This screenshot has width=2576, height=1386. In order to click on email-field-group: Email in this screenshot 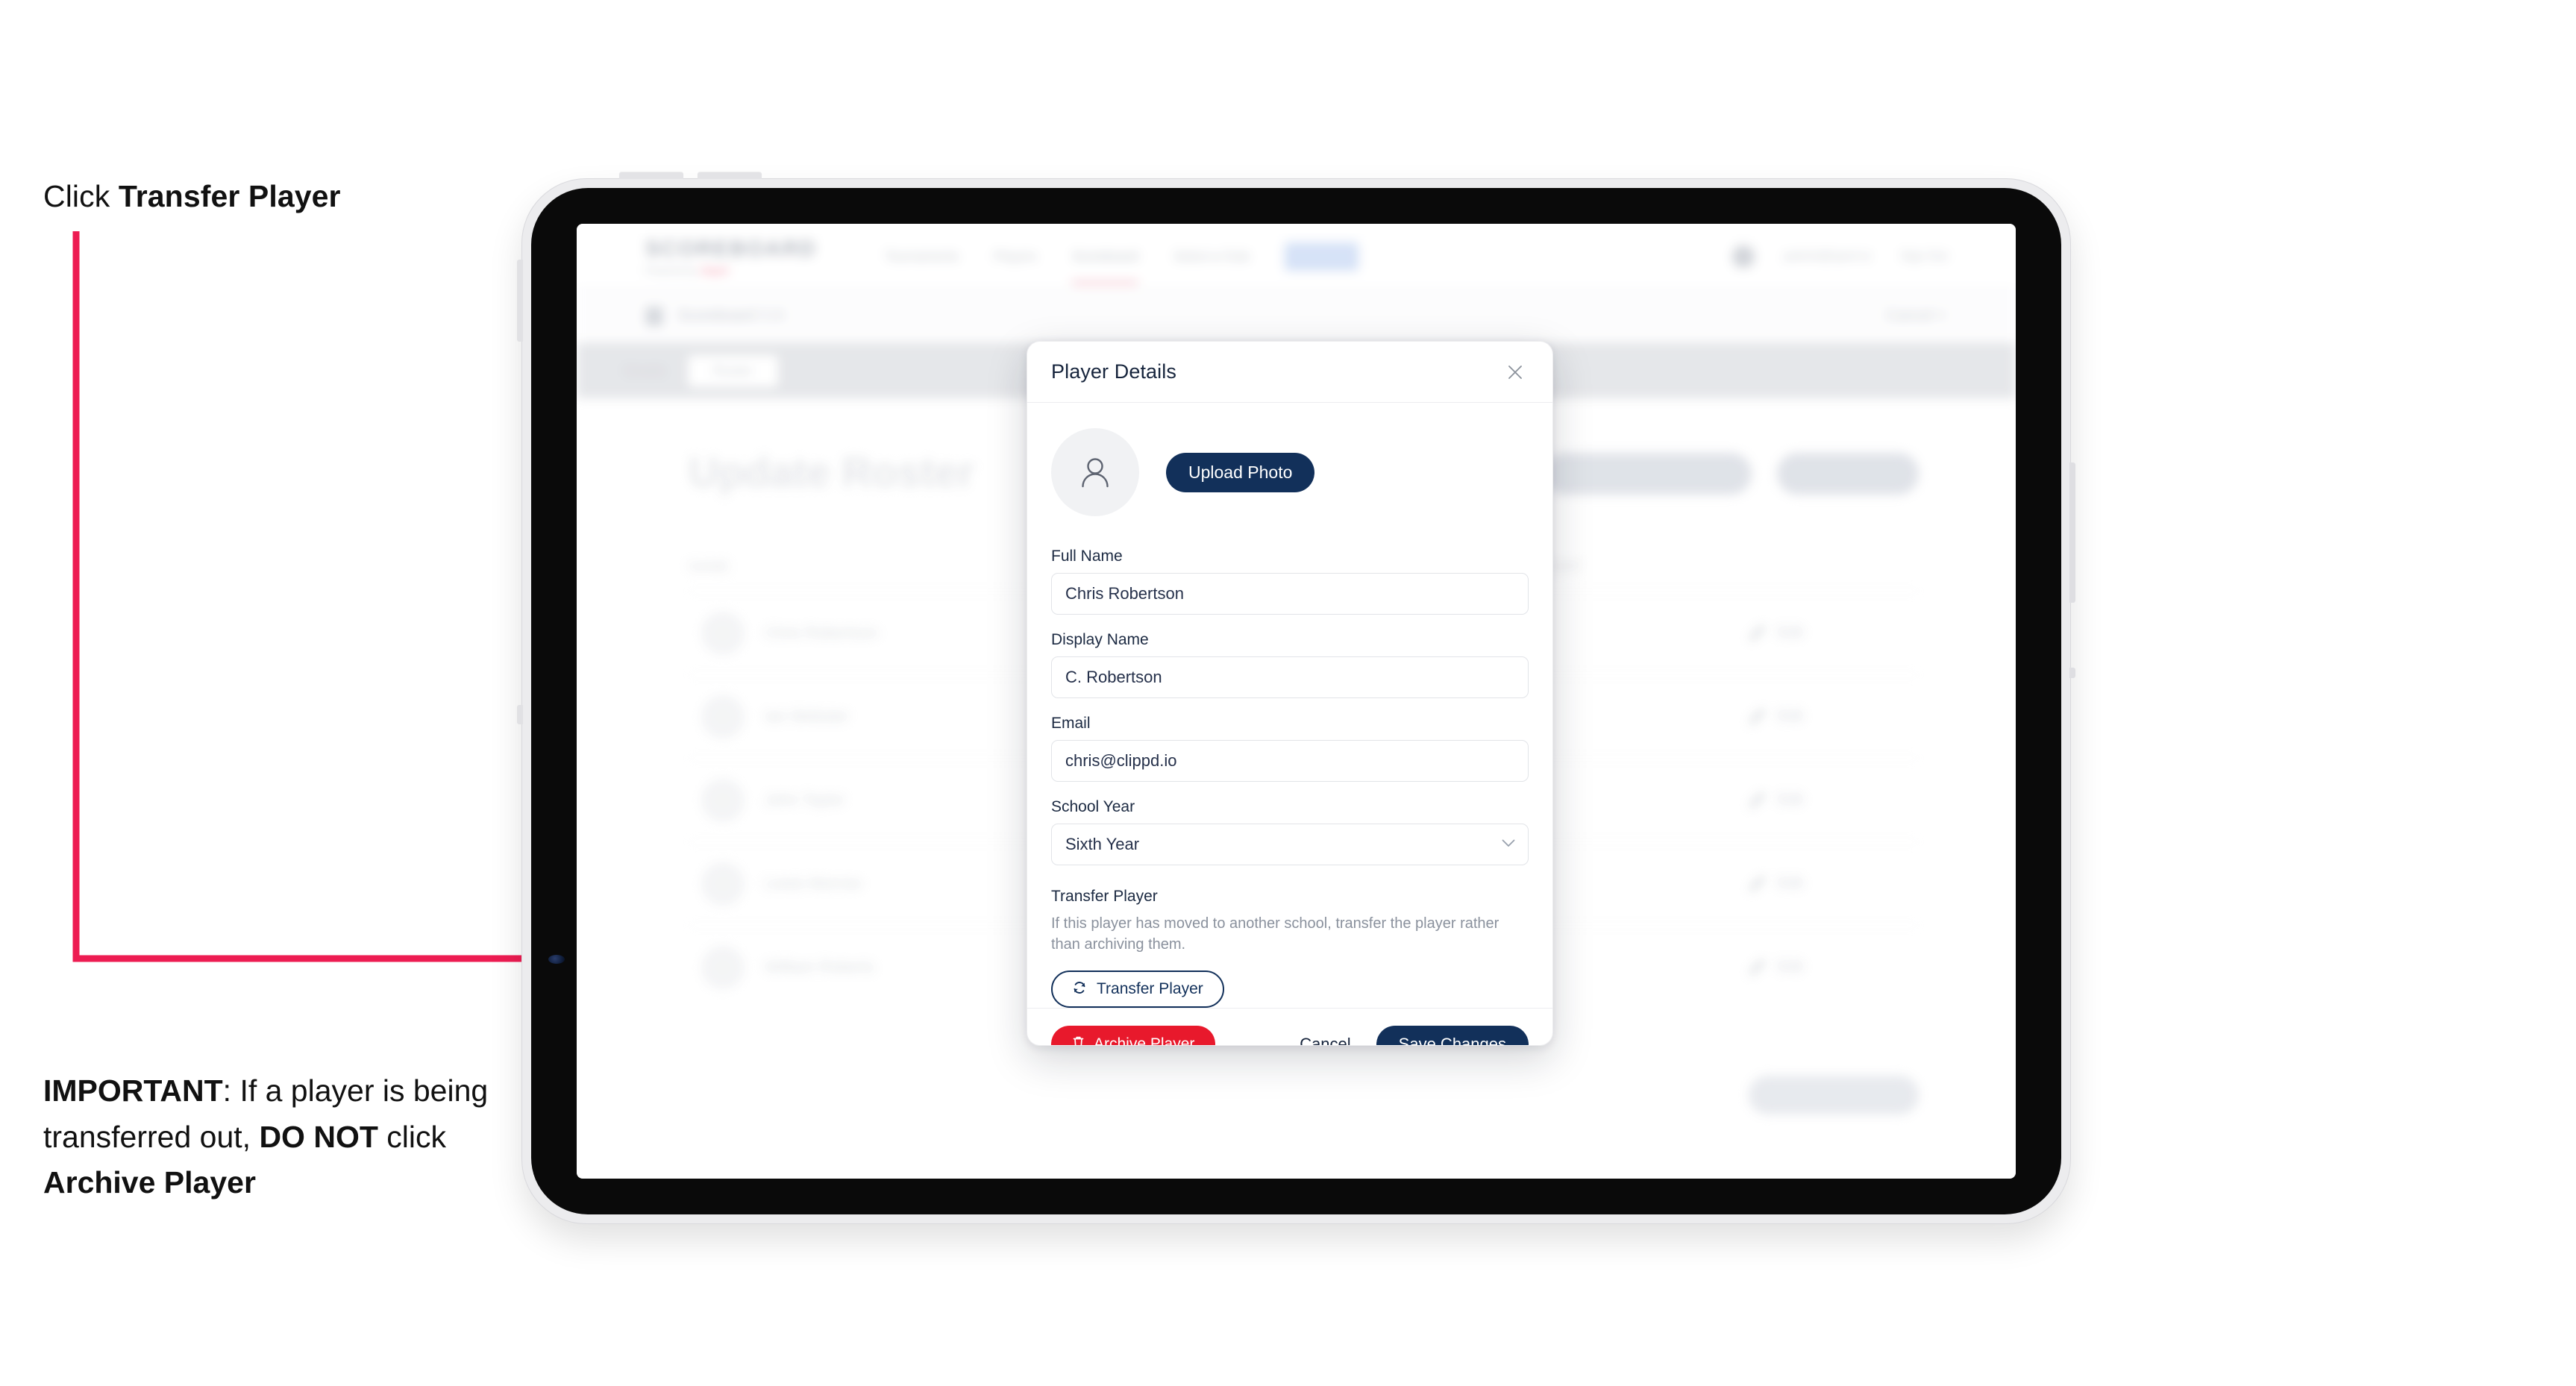, I will do `click(1290, 748)`.